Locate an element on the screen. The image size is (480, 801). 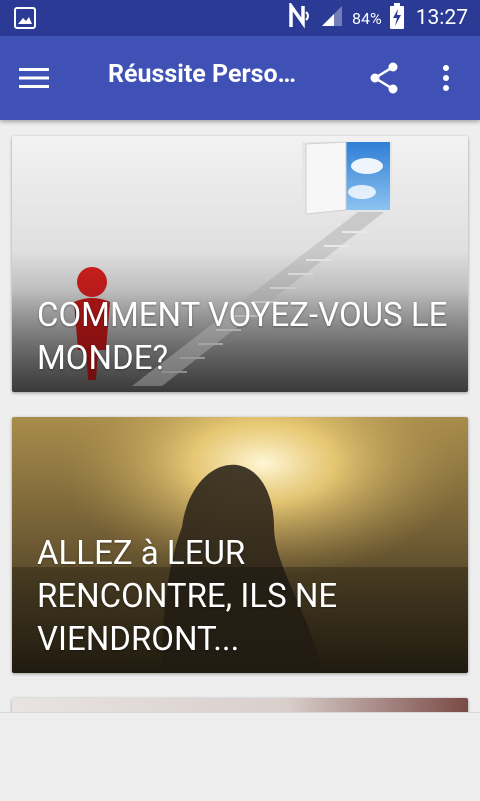
battery-charging-icon is located at coordinates (396, 18).